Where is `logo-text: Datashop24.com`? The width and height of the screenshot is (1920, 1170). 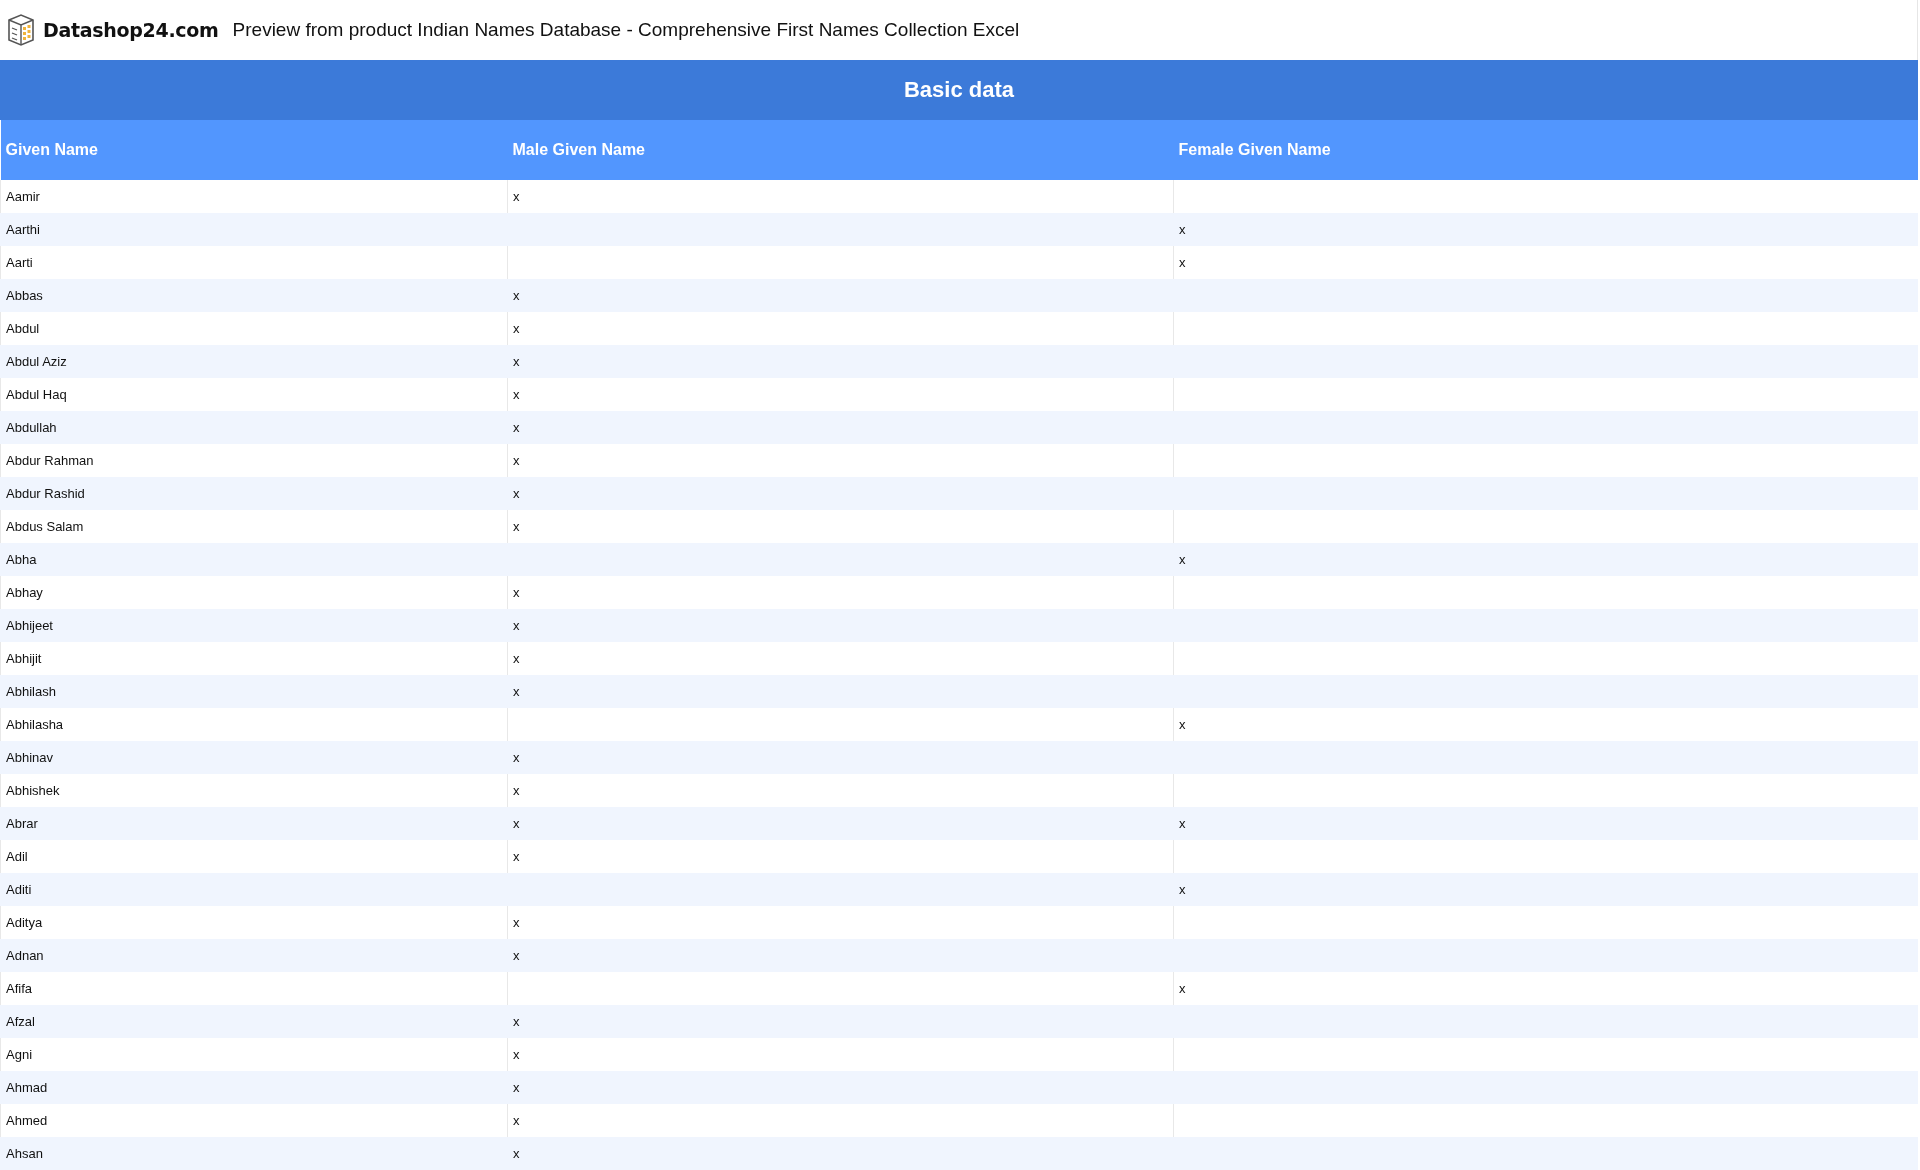
logo-text: Datashop24.com is located at coordinates (131, 30).